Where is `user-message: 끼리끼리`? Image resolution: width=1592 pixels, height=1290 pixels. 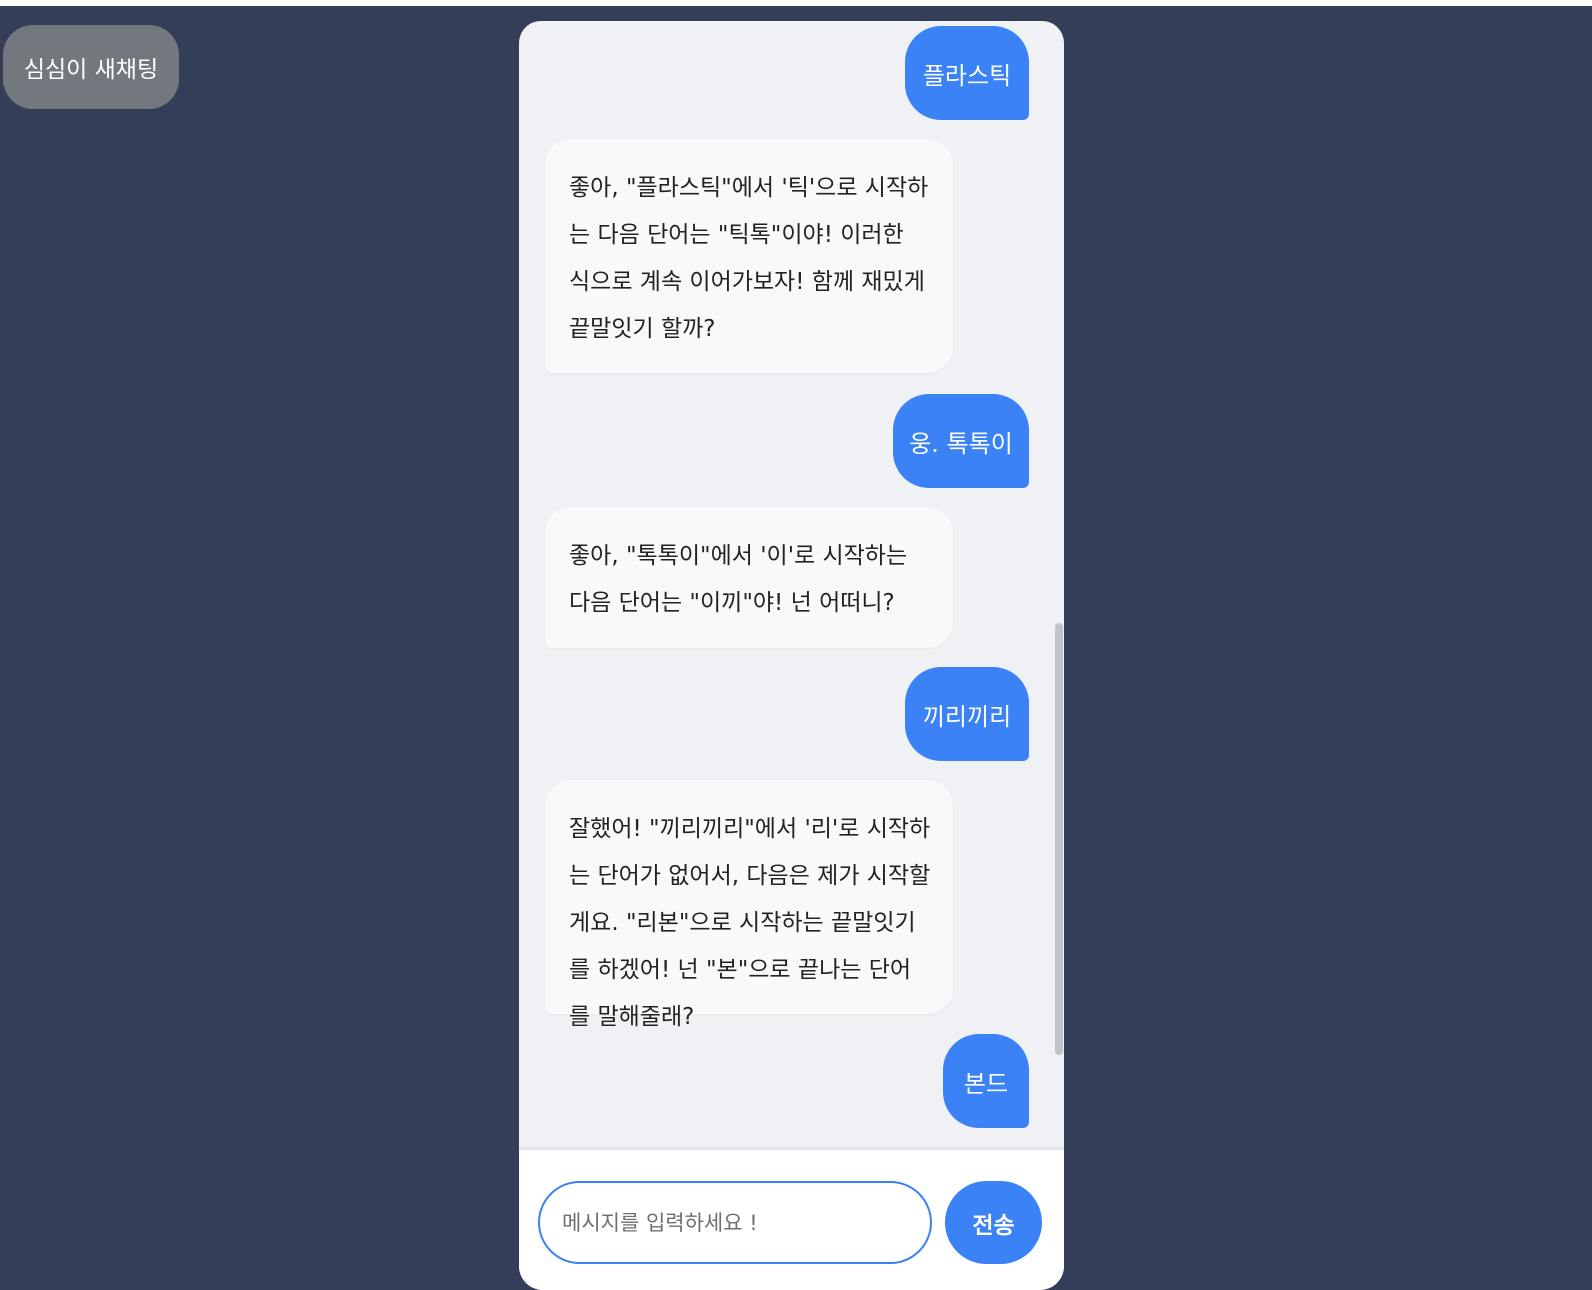
user-message: 끼리끼리 is located at coordinates (967, 714).